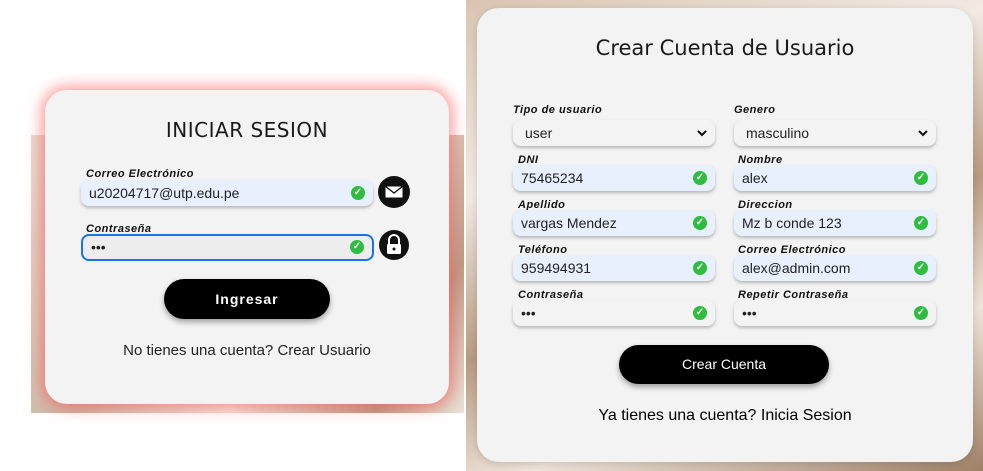 This screenshot has height=471, width=983. What do you see at coordinates (556, 268) in the screenshot?
I see `phone-value: 959494931` at bounding box center [556, 268].